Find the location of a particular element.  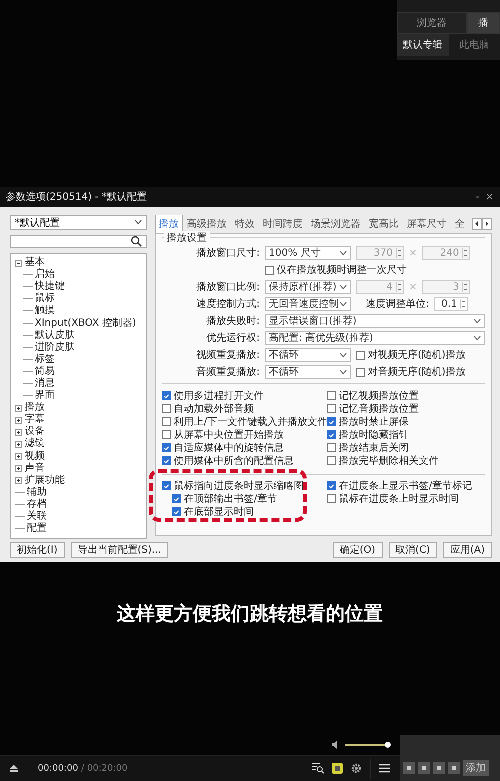

dropdown: 无回音速度控制 is located at coordinates (308, 304).